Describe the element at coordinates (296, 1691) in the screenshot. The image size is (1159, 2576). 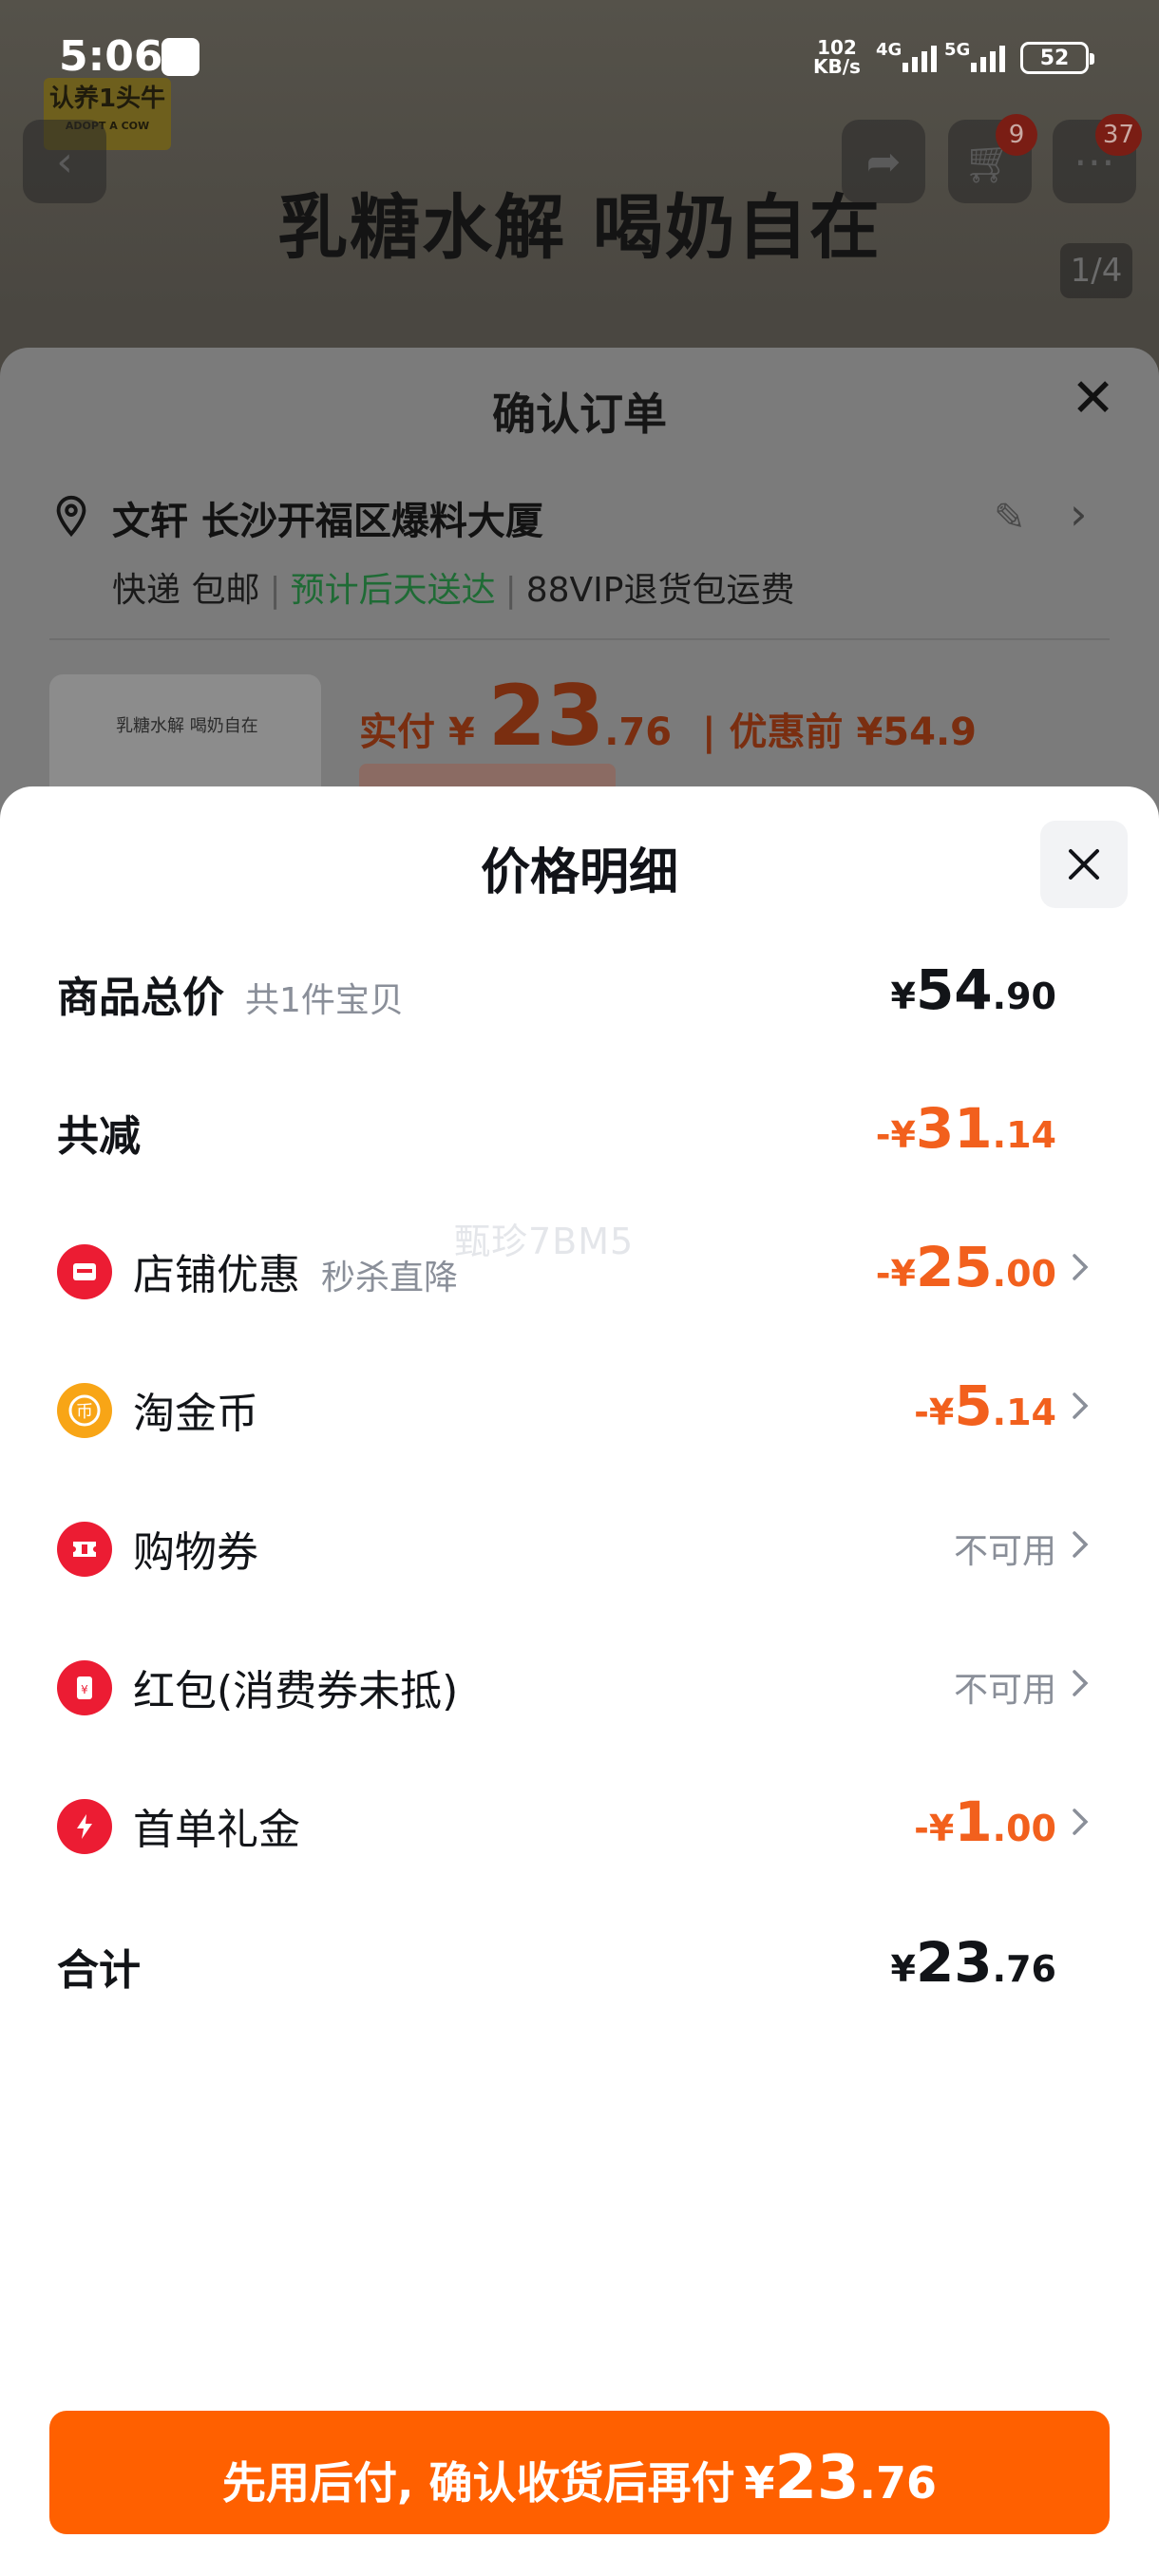
I see `row-label: 红包(消费券未抵)` at that location.